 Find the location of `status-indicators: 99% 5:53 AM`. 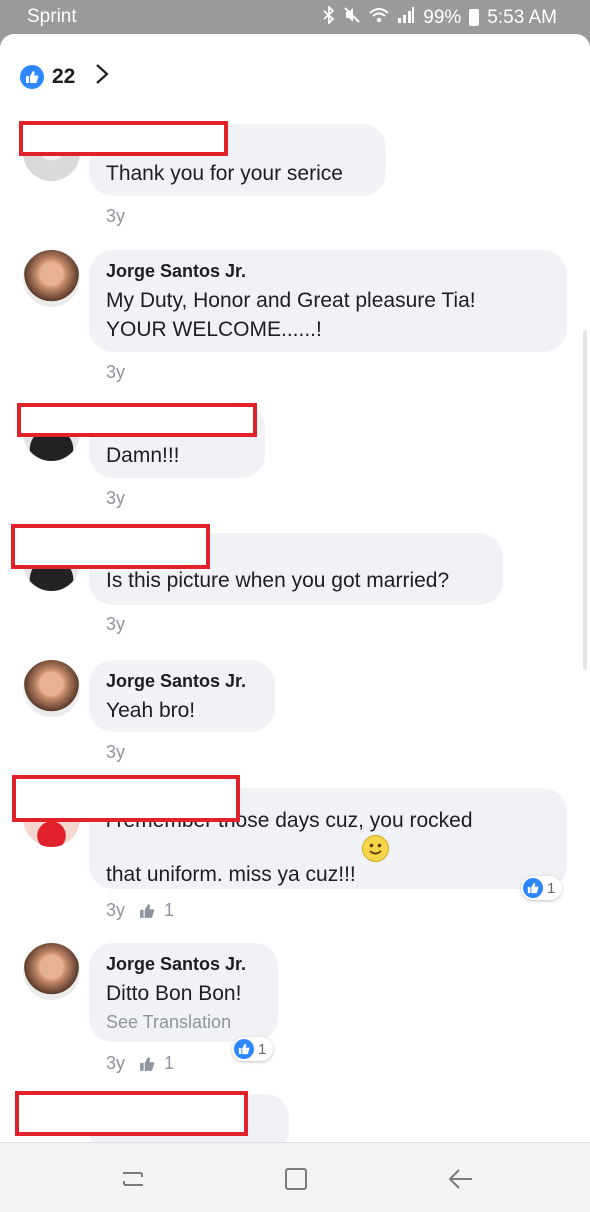

status-indicators: 99% 5:53 AM is located at coordinates (440, 16).